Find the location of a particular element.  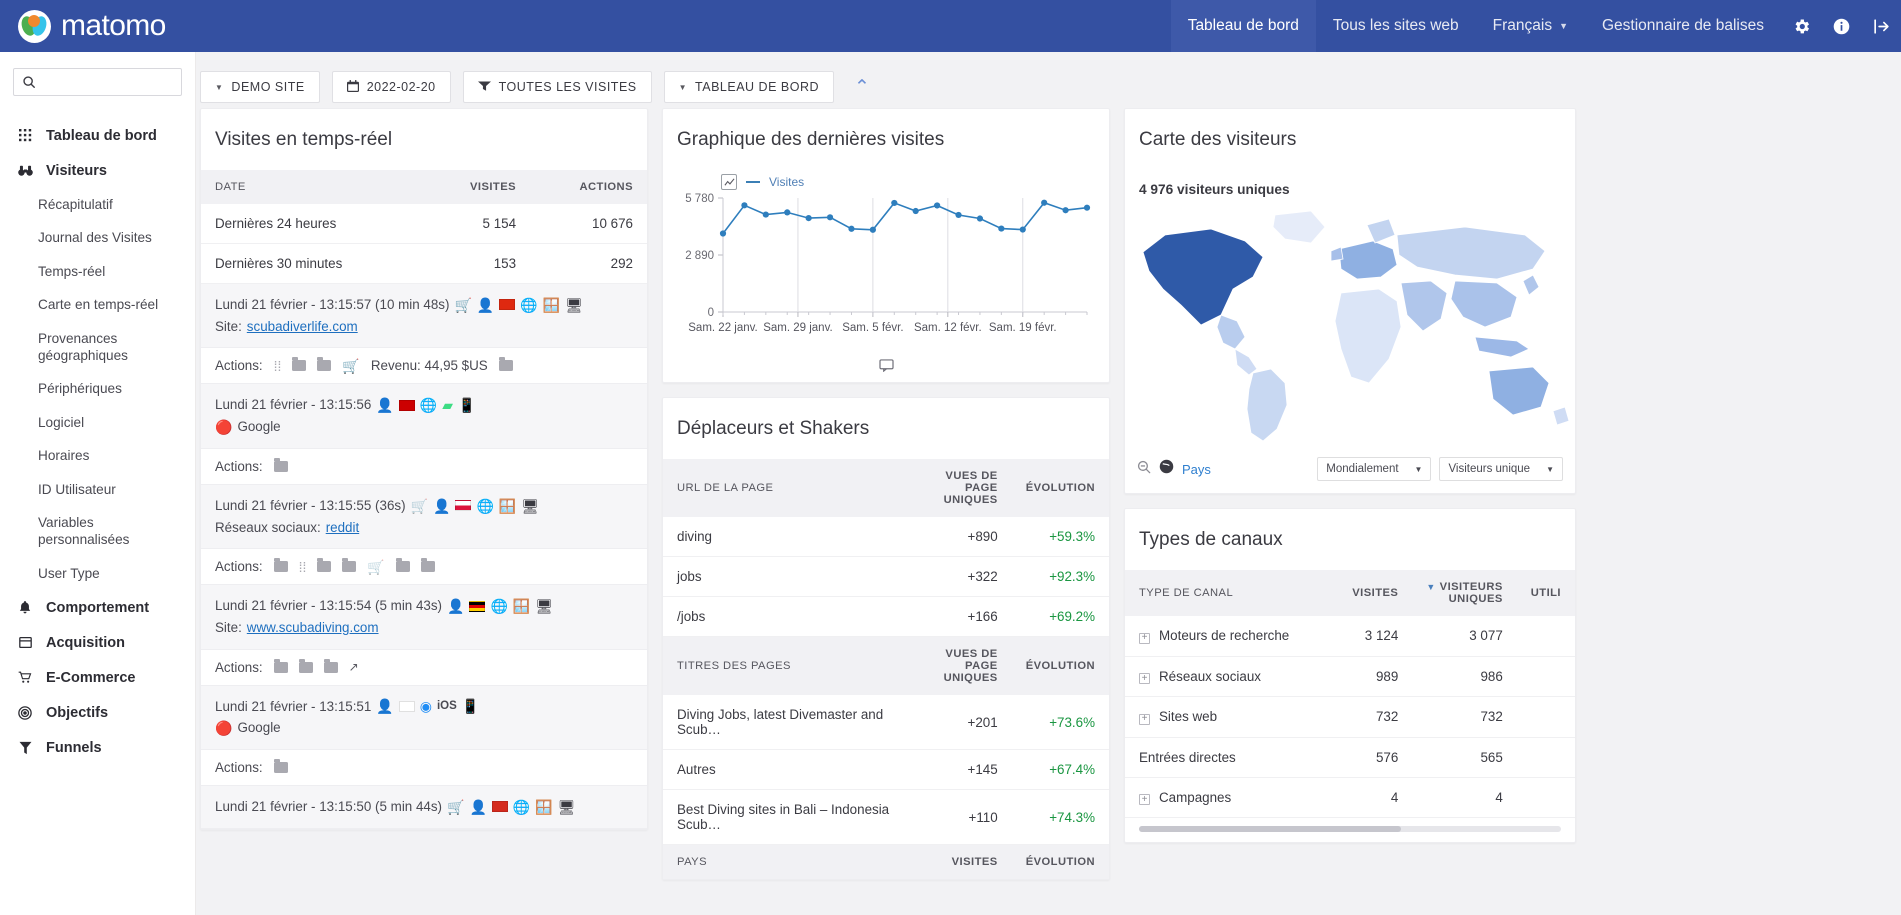

site-selector: ▼ DEMO SITE is located at coordinates (260, 87).